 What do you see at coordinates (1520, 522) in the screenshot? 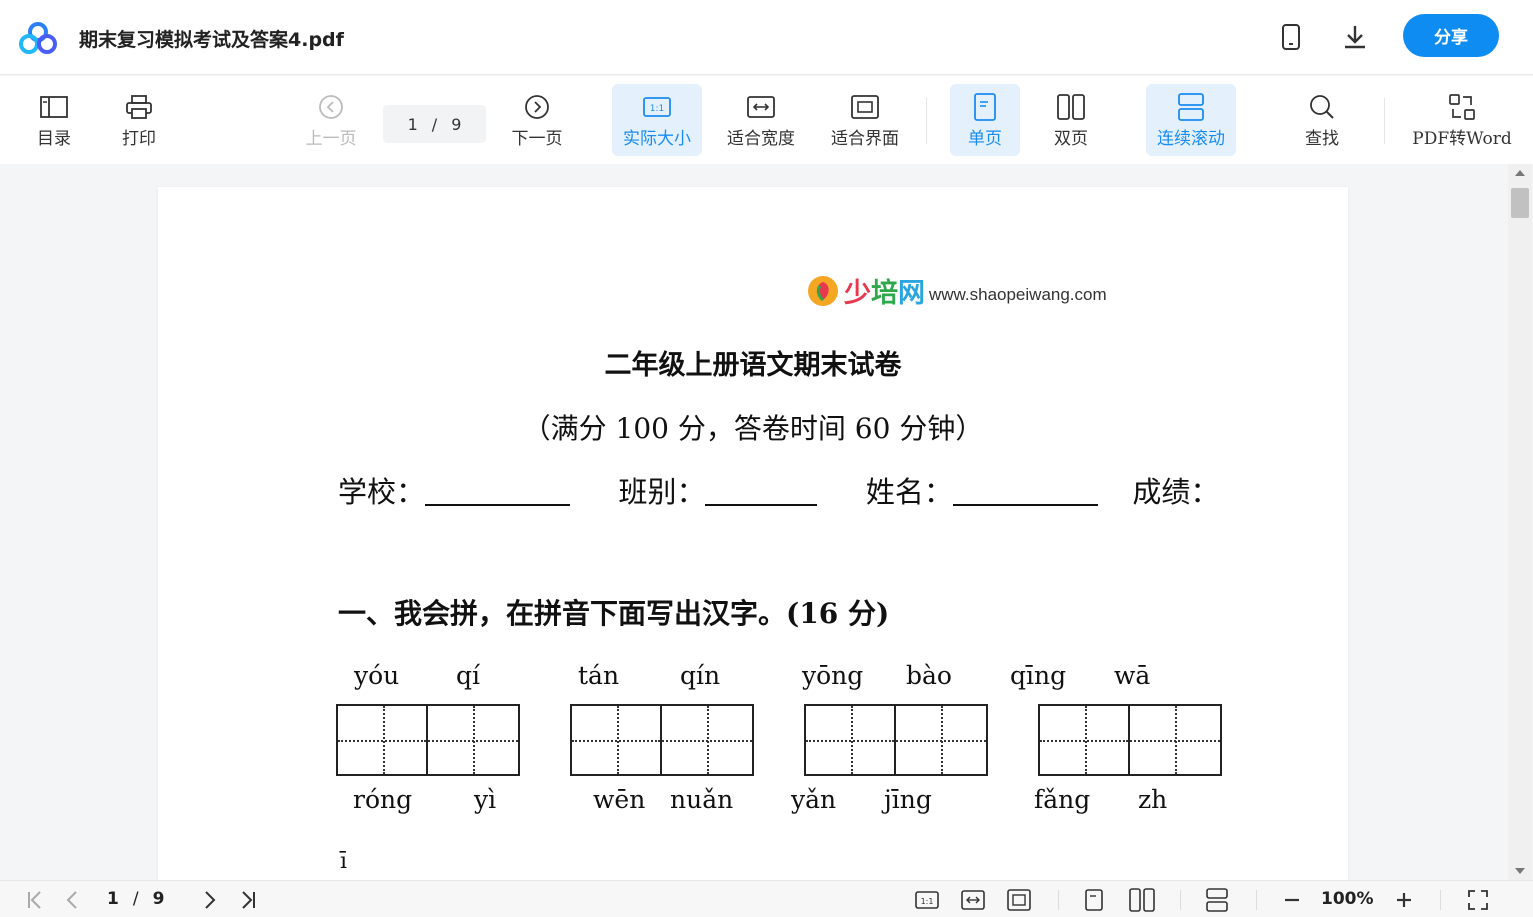
I see `vertical-scrollbar` at bounding box center [1520, 522].